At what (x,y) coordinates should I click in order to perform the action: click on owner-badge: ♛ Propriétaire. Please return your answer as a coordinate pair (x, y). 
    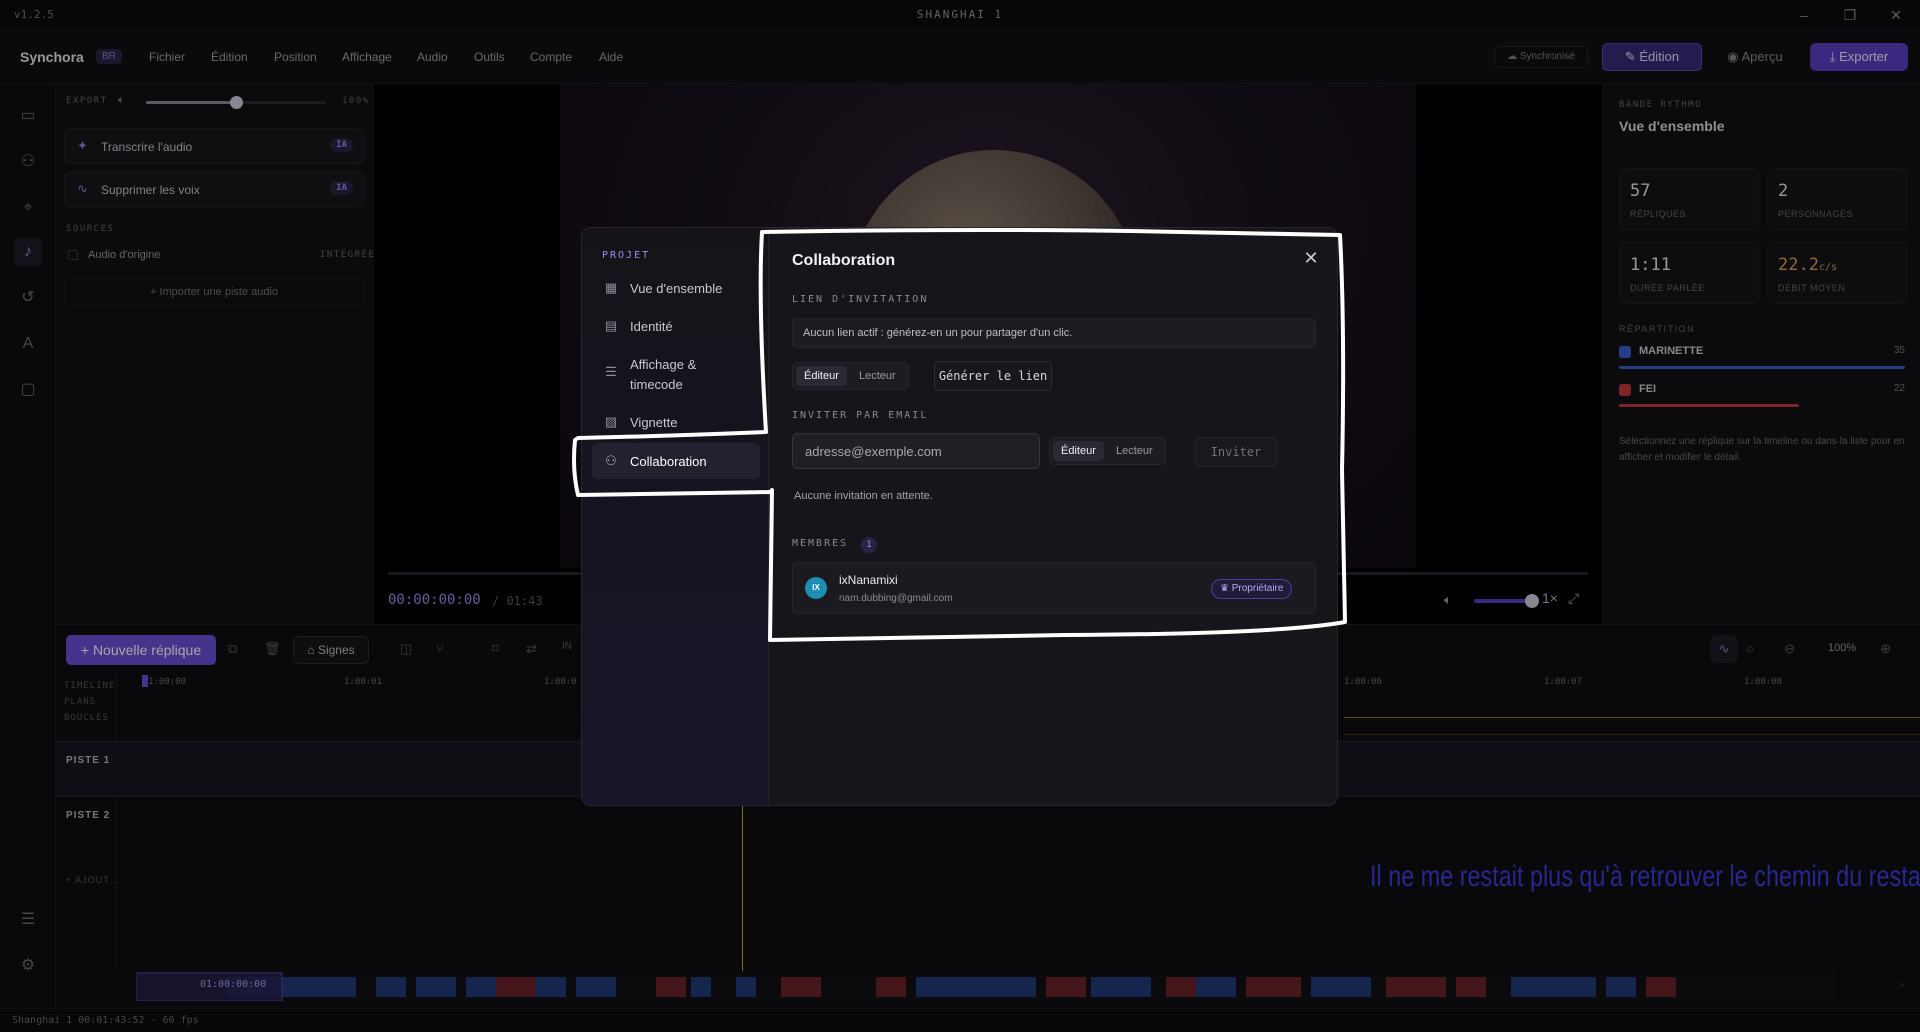
    Looking at the image, I should click on (1252, 589).